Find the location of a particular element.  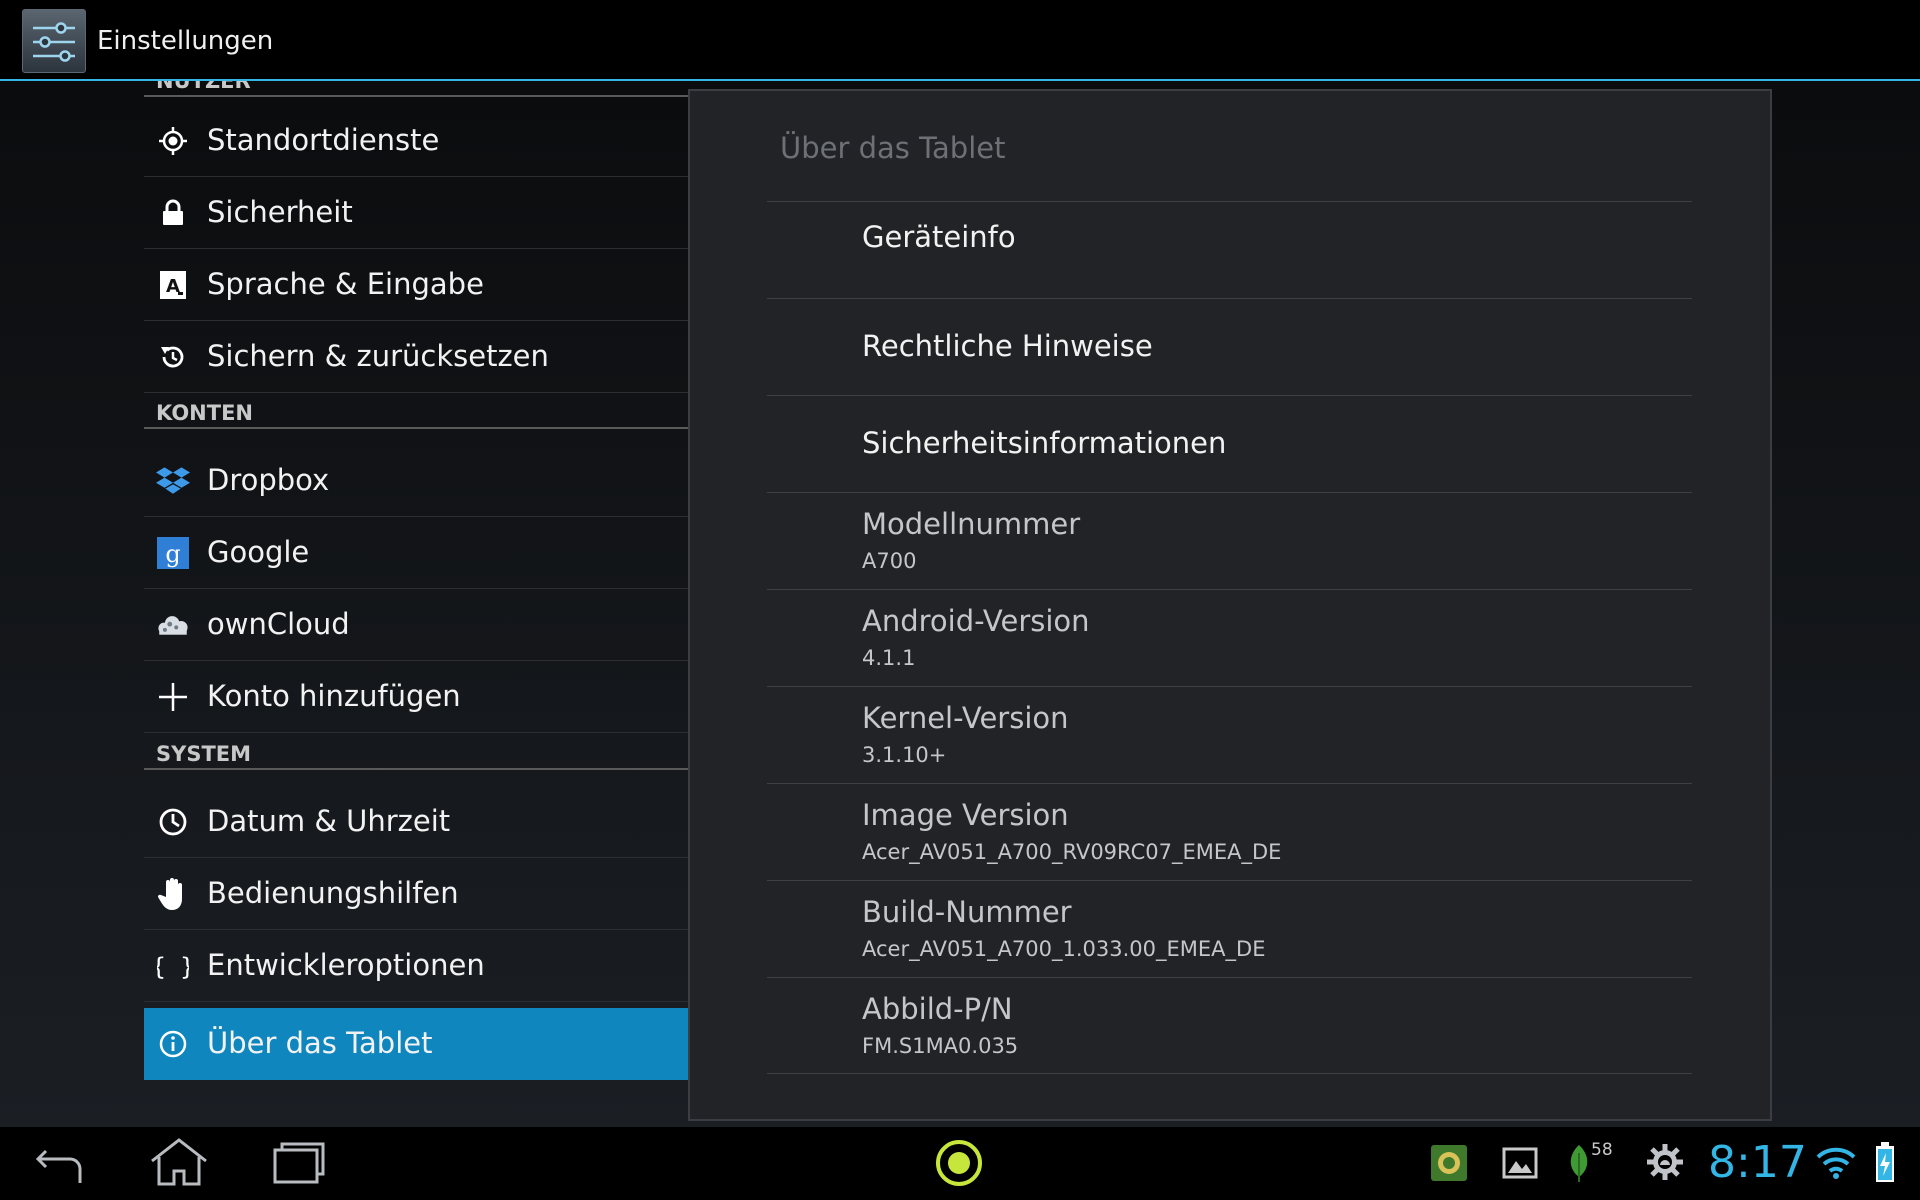

action-bar: Einstellungen is located at coordinates (960, 40).